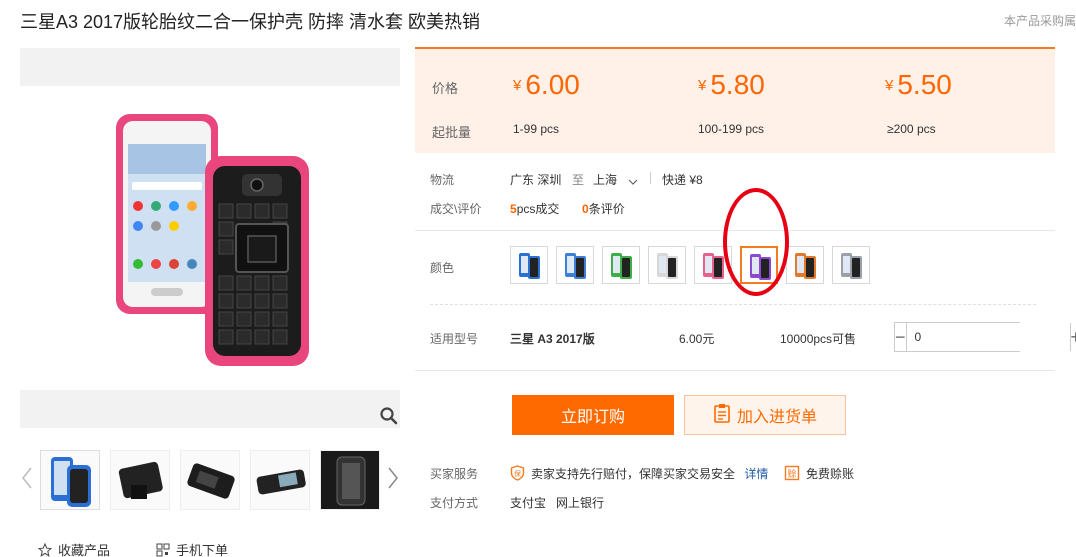  What do you see at coordinates (697, 339) in the screenshot?
I see `model-price: 6.00元` at bounding box center [697, 339].